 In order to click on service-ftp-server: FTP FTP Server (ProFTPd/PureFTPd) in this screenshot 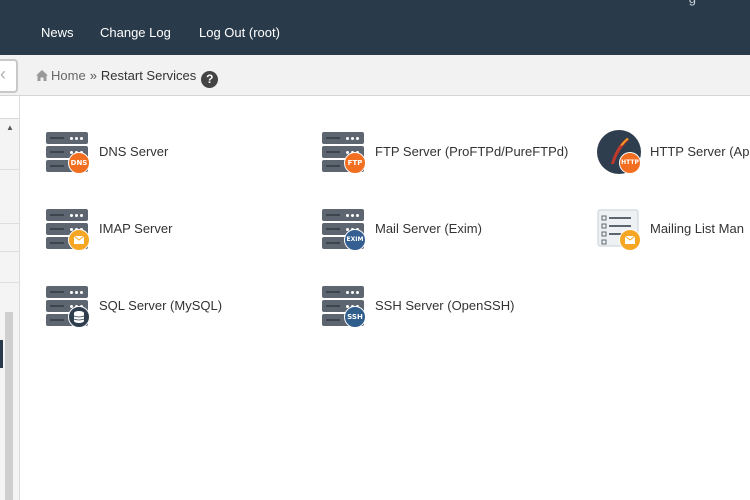, I will do `click(447, 152)`.